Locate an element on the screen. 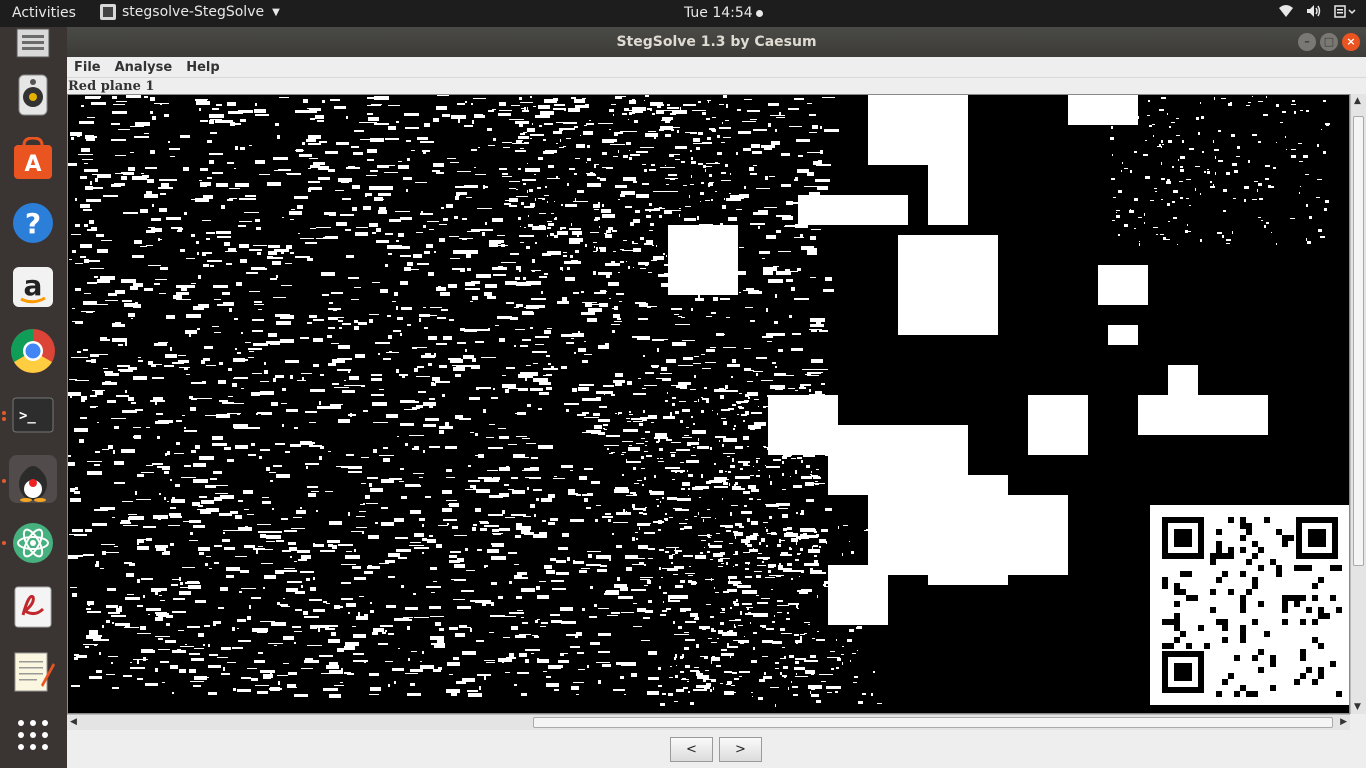 Image resolution: width=1366 pixels, height=768 pixels. maximize-icon: □ is located at coordinates (1329, 42).